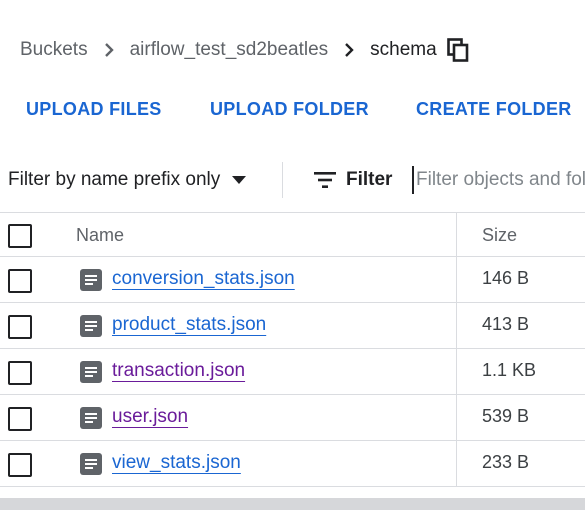  I want to click on file-size: 233 B, so click(506, 462).